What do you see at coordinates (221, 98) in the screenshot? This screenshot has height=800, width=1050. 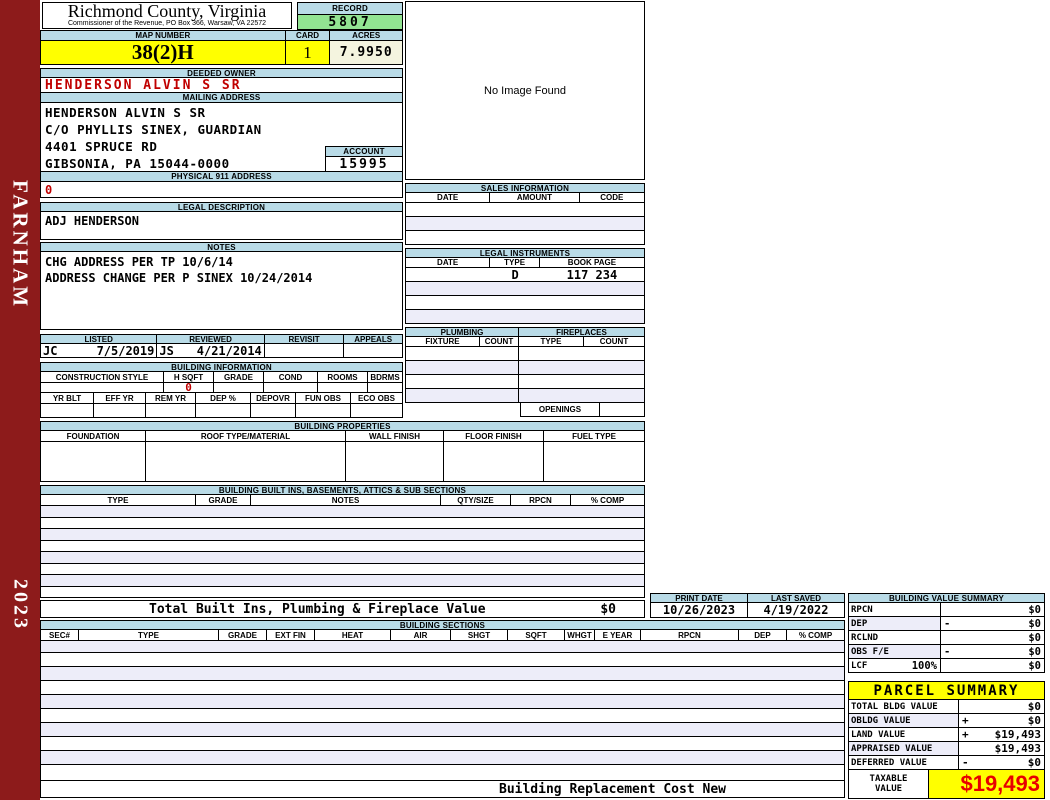 I see `mailing-address-label: MAILING ADDRESS` at bounding box center [221, 98].